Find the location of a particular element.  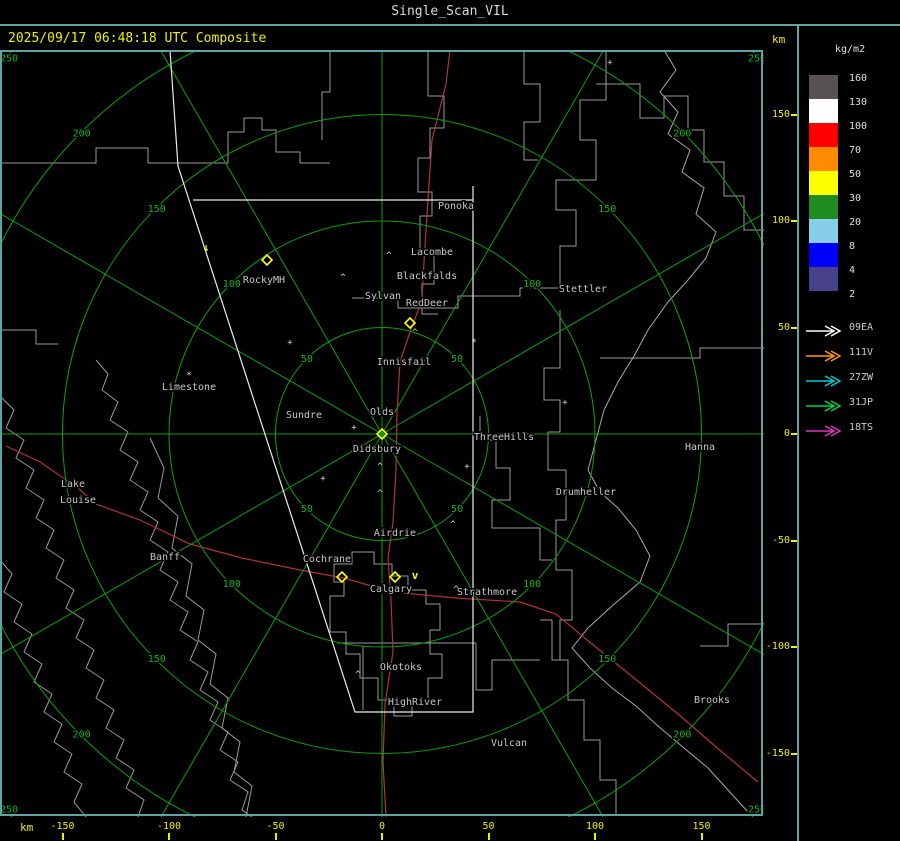

bottom-axis-label: 100 is located at coordinates (595, 826).